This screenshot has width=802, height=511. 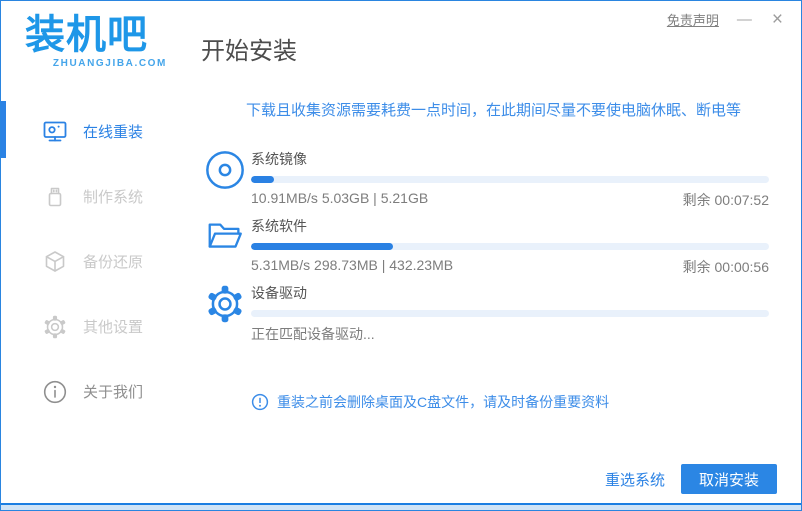 What do you see at coordinates (725, 267) in the screenshot?
I see `task-remaining-time: 剩余 00:00:56` at bounding box center [725, 267].